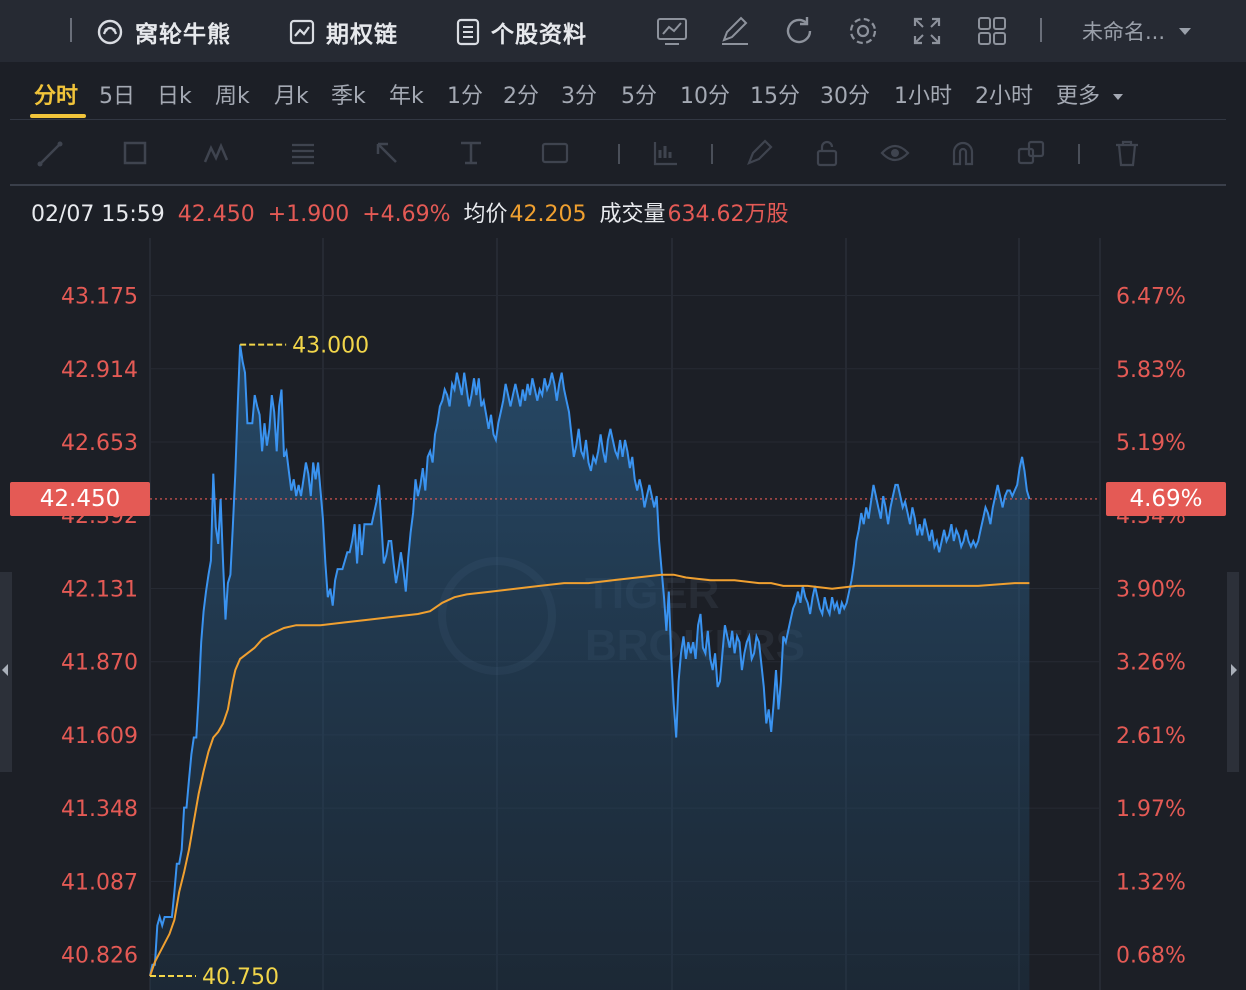  I want to click on period-tab-quarterly: 季k, so click(348, 94).